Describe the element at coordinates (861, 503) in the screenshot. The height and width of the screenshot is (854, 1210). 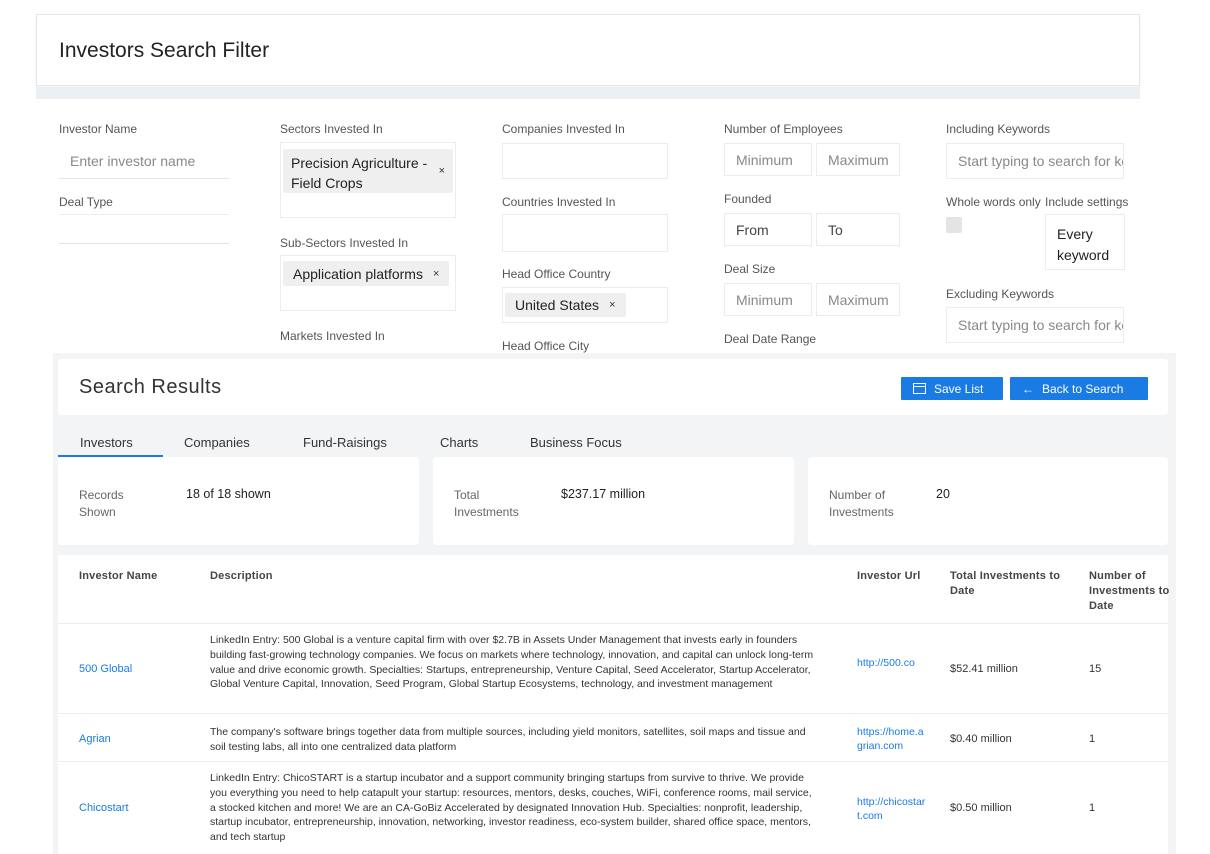
I see `stat-label: Number of Investments` at that location.